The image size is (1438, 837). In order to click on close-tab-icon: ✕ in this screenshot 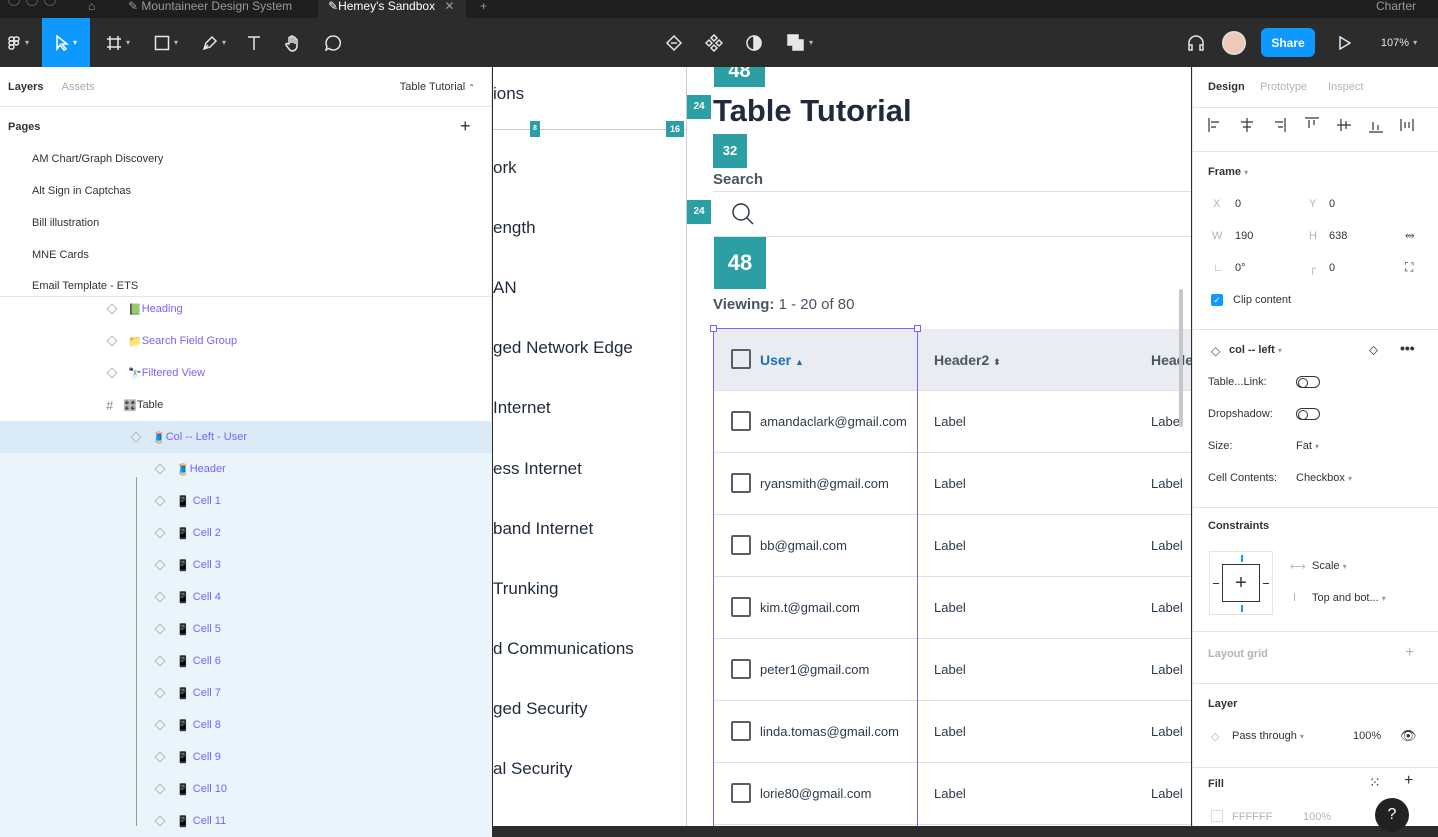, I will do `click(449, 6)`.